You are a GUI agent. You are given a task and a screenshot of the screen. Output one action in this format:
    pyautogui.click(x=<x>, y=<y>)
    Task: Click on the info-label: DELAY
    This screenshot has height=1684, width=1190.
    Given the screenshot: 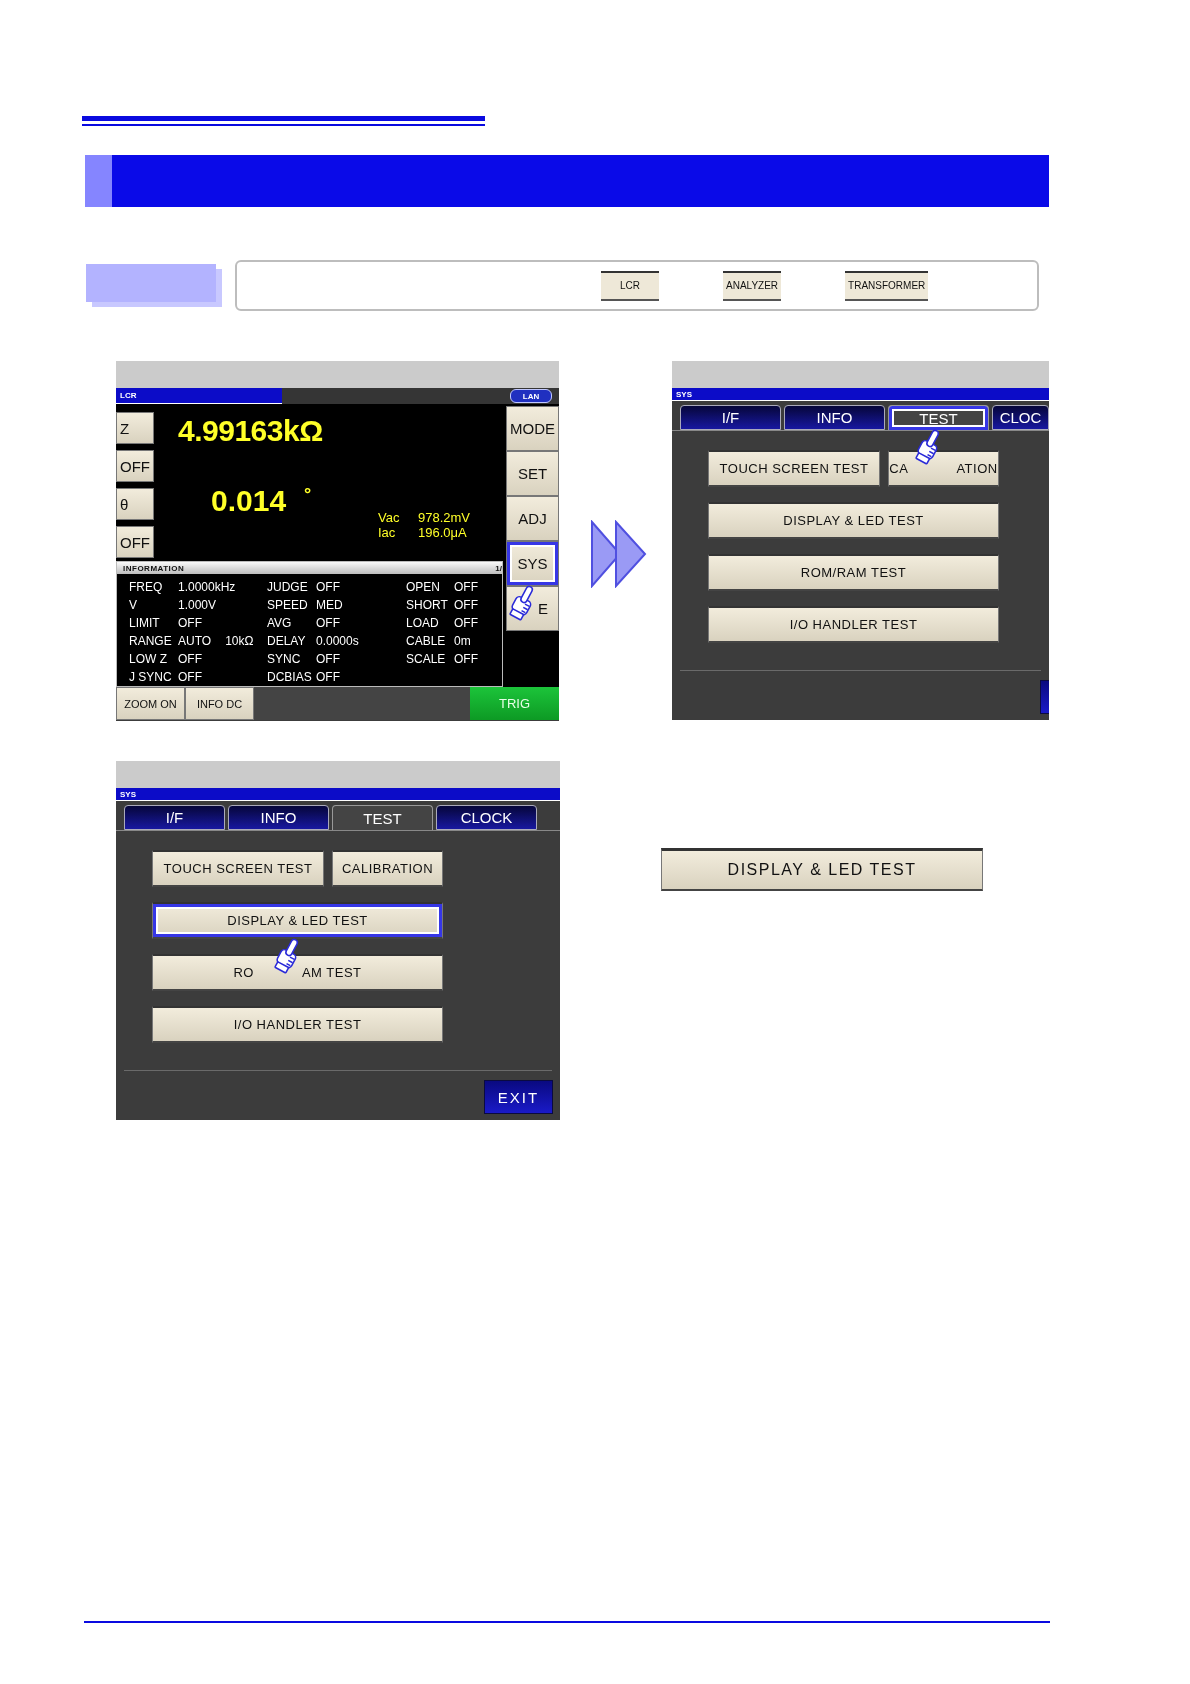 What is the action you would take?
    pyautogui.click(x=287, y=641)
    